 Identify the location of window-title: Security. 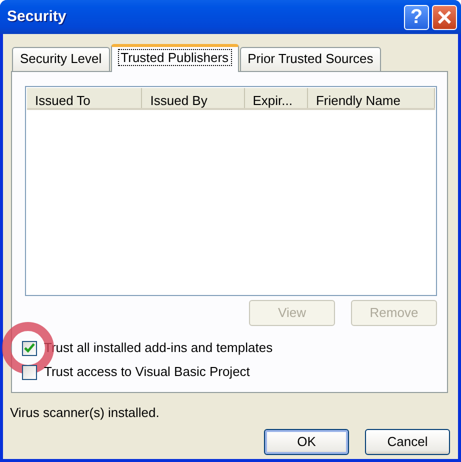
(37, 16).